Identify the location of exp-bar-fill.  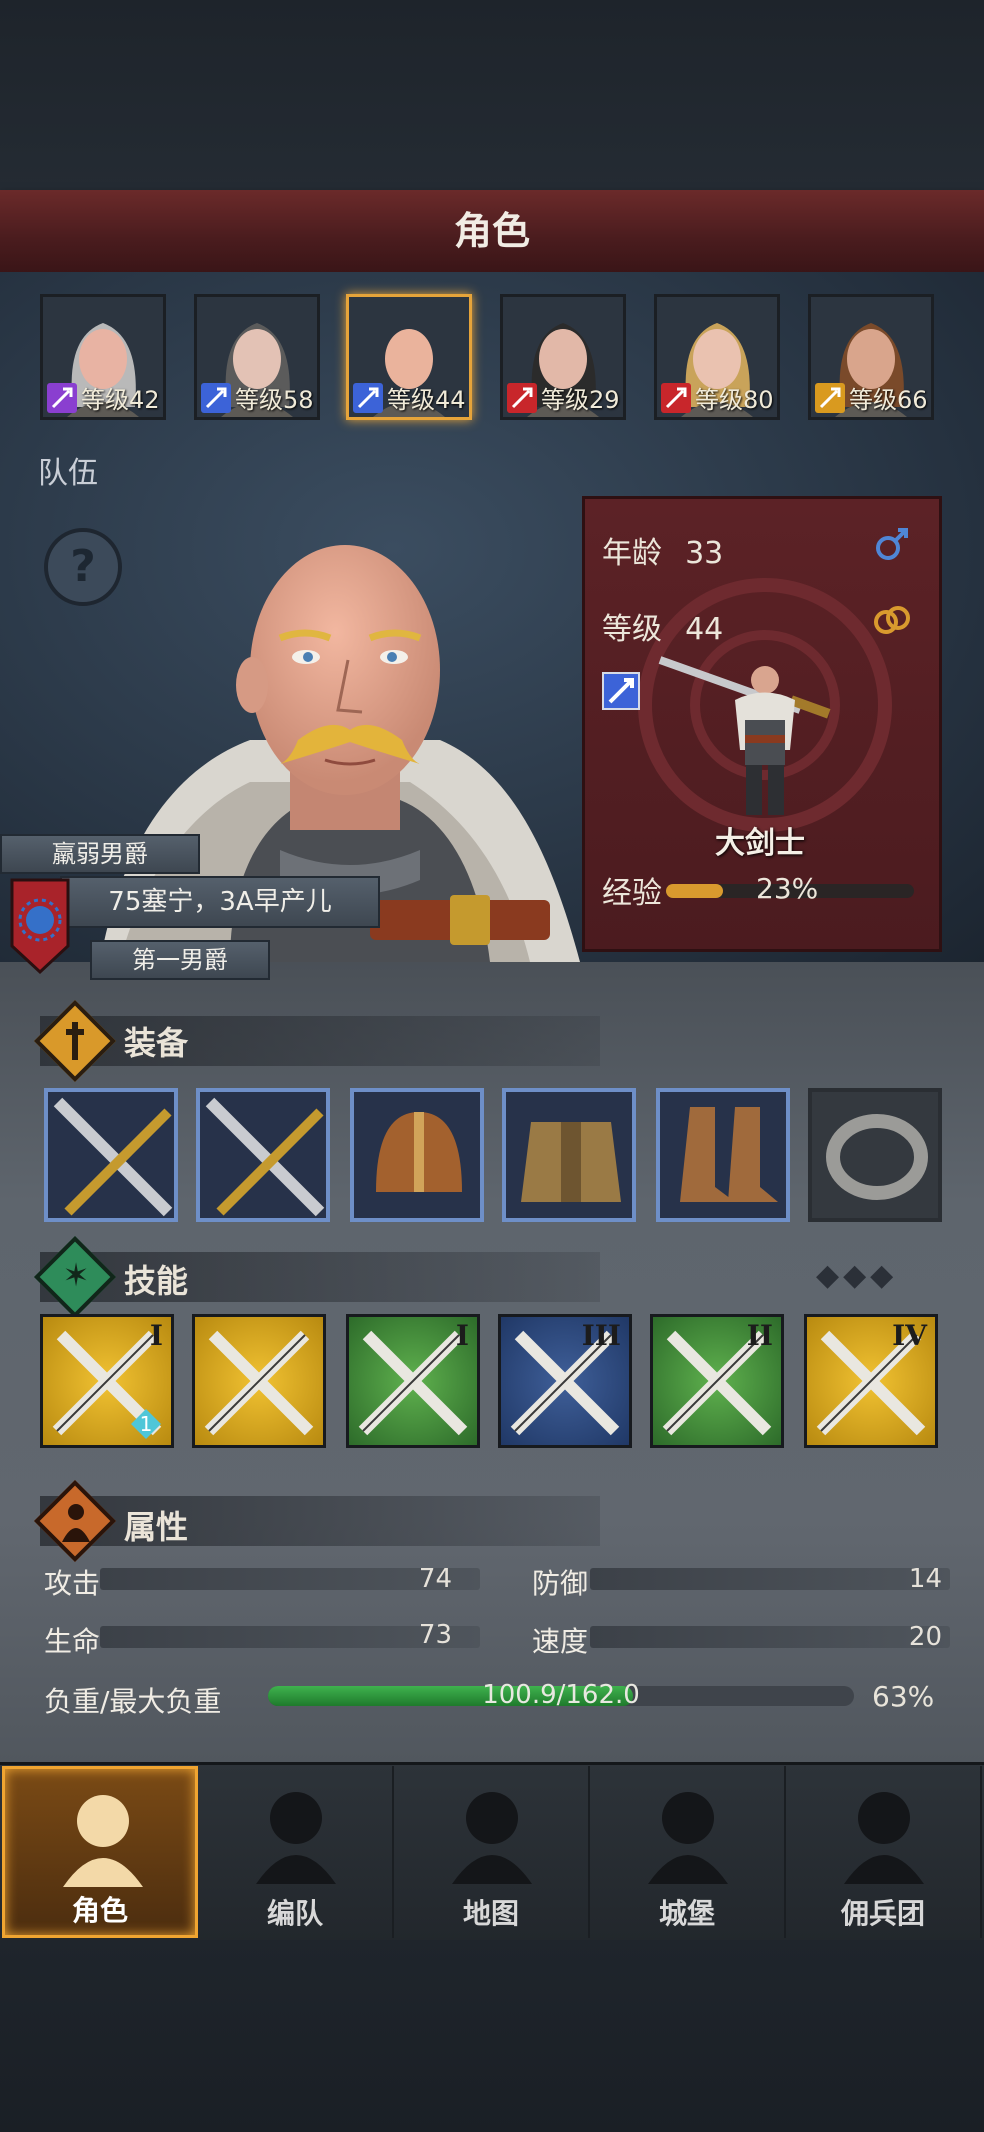
(695, 891).